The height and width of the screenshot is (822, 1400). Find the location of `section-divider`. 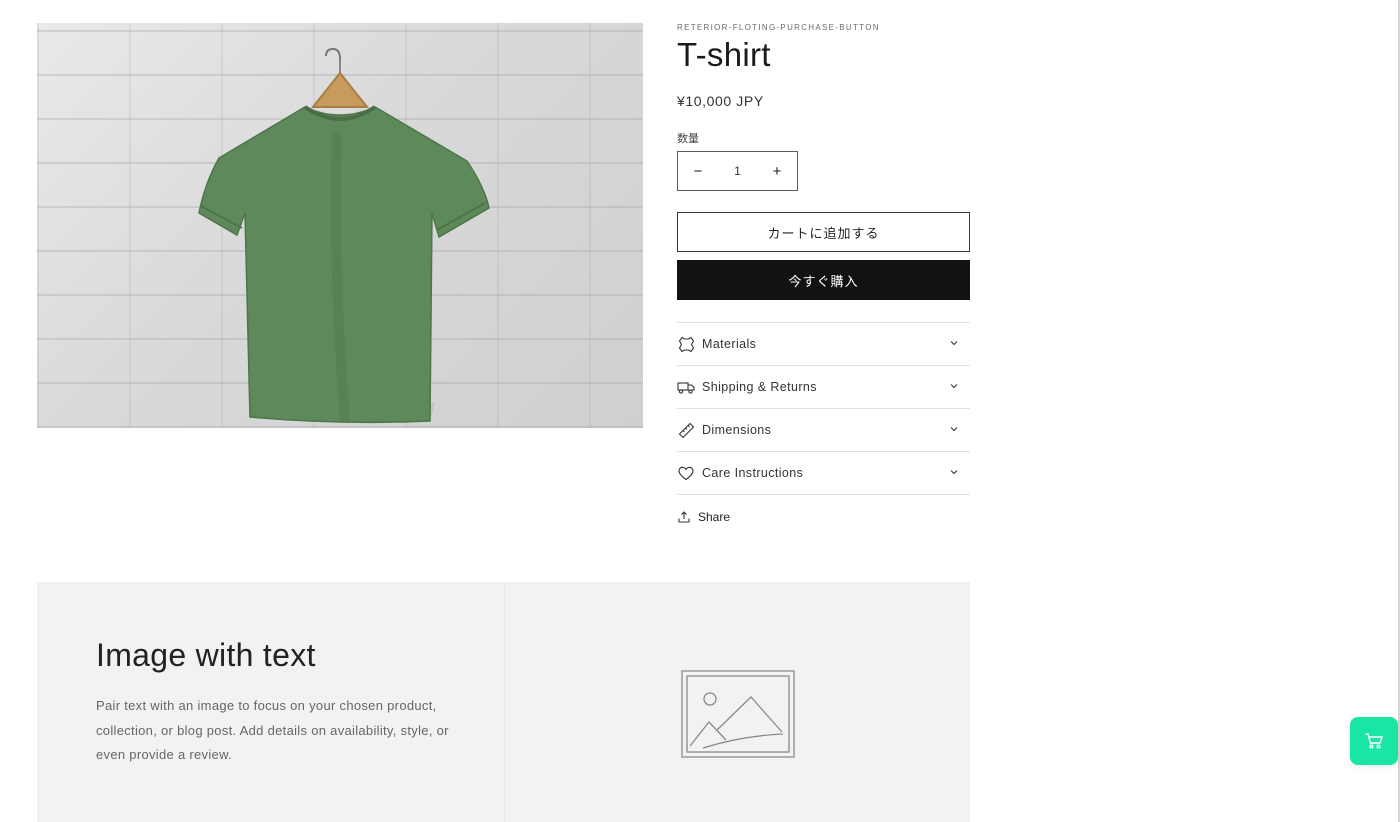

section-divider is located at coordinates (504, 702).